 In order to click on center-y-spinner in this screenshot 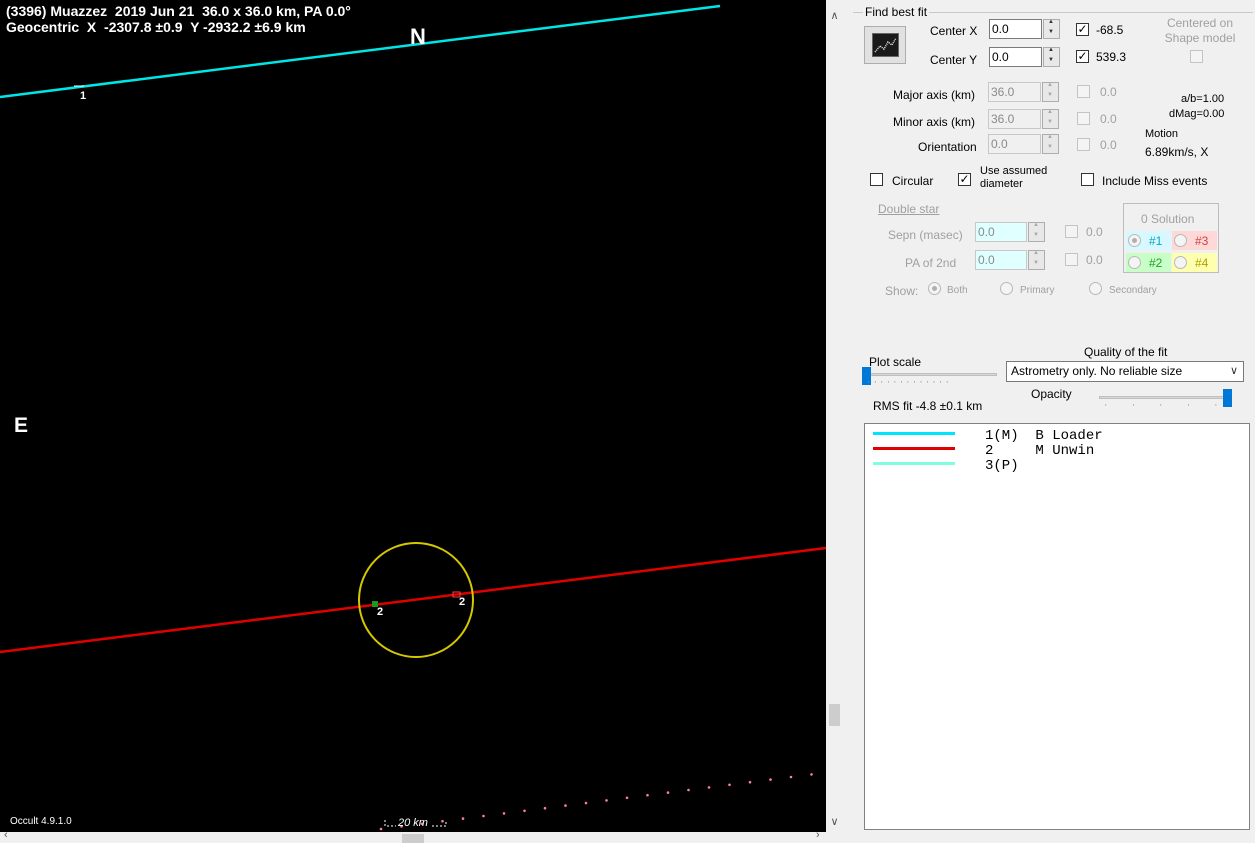, I will do `click(1051, 57)`.